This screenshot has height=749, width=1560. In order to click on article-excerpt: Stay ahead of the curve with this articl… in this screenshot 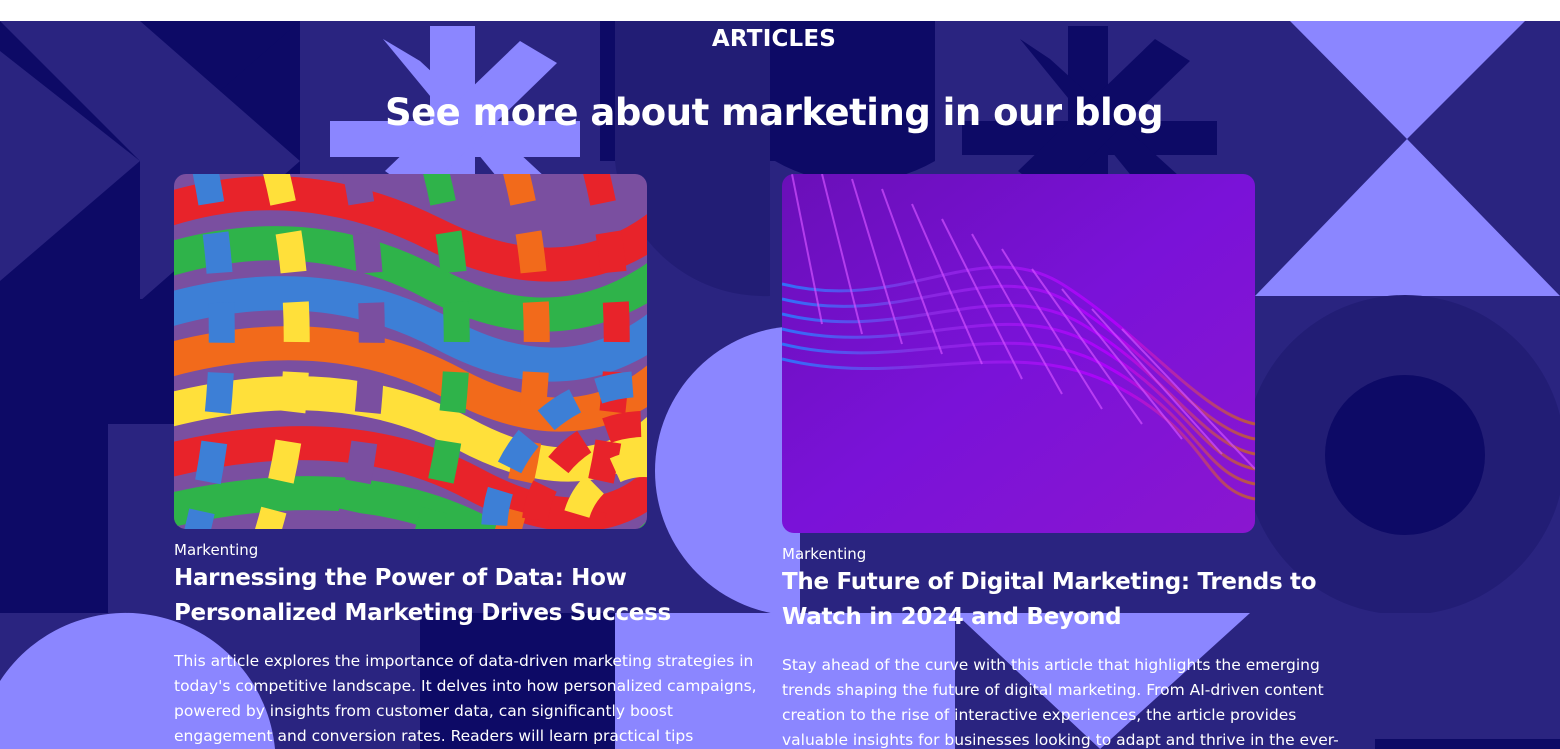, I will do `click(1060, 702)`.